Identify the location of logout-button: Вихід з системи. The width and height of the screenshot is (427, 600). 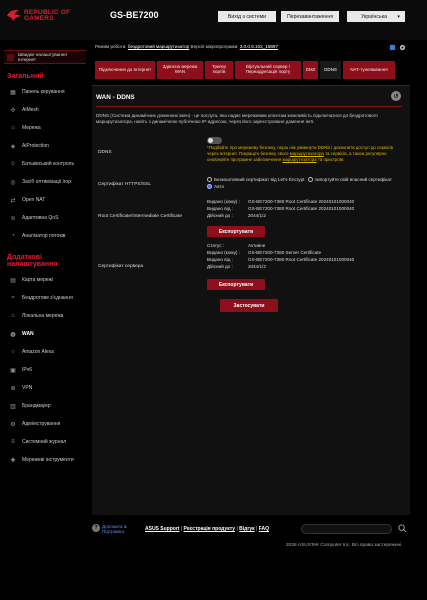
(247, 16).